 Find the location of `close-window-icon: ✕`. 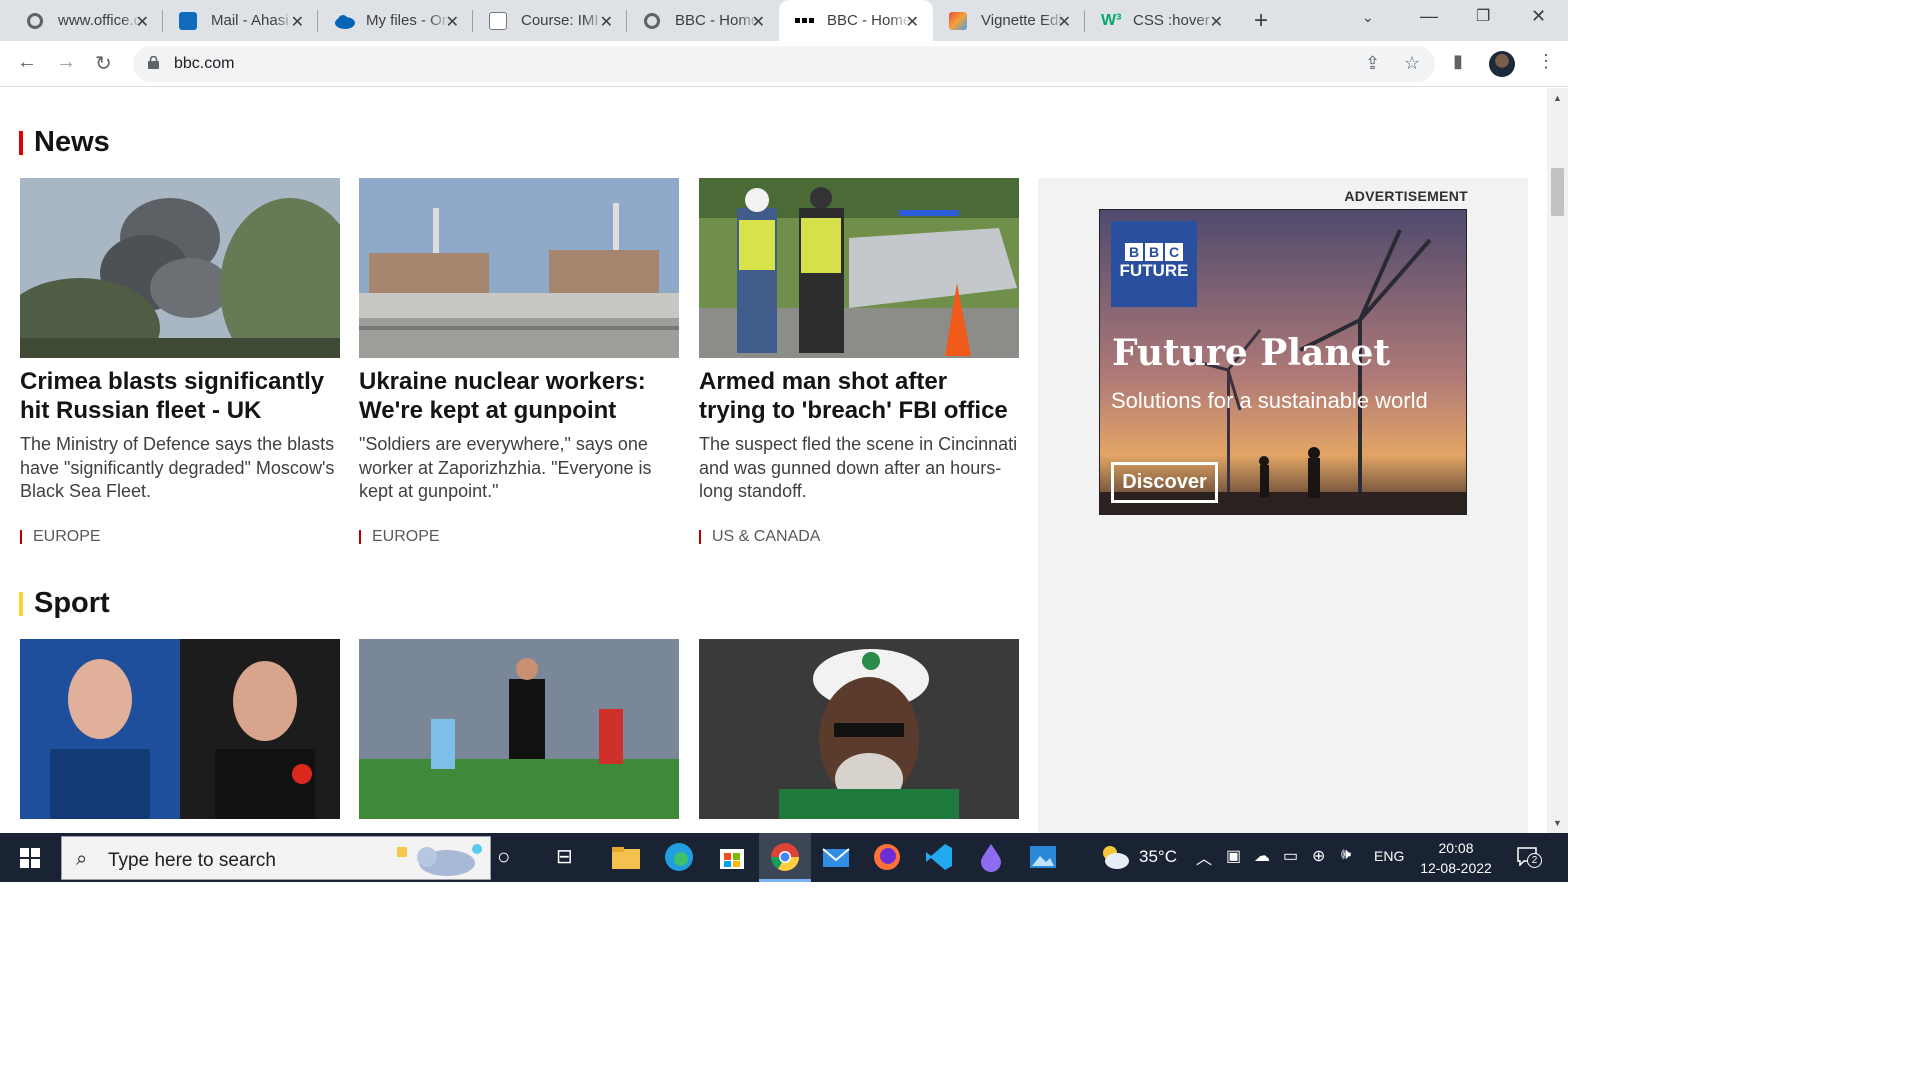

close-window-icon: ✕ is located at coordinates (1538, 16).